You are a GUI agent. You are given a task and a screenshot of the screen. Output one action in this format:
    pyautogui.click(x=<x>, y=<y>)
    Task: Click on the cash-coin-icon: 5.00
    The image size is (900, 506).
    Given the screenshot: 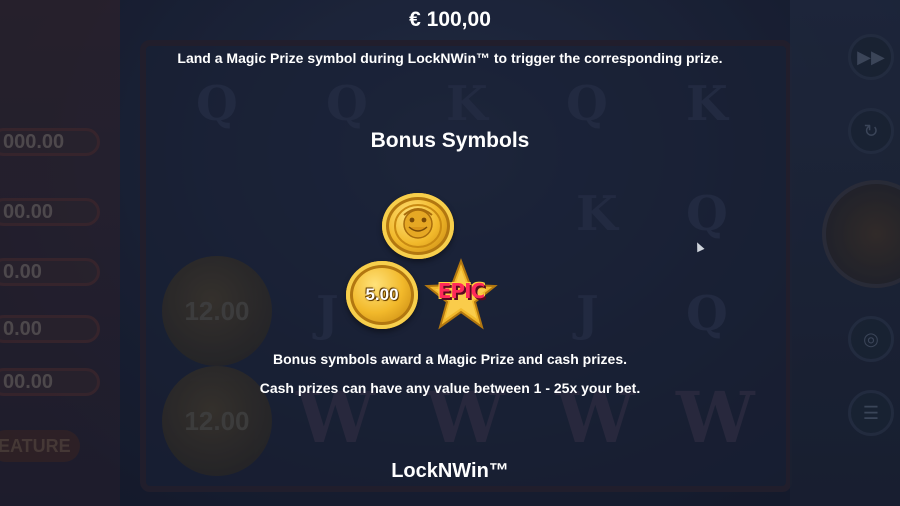 What is the action you would take?
    pyautogui.click(x=382, y=295)
    